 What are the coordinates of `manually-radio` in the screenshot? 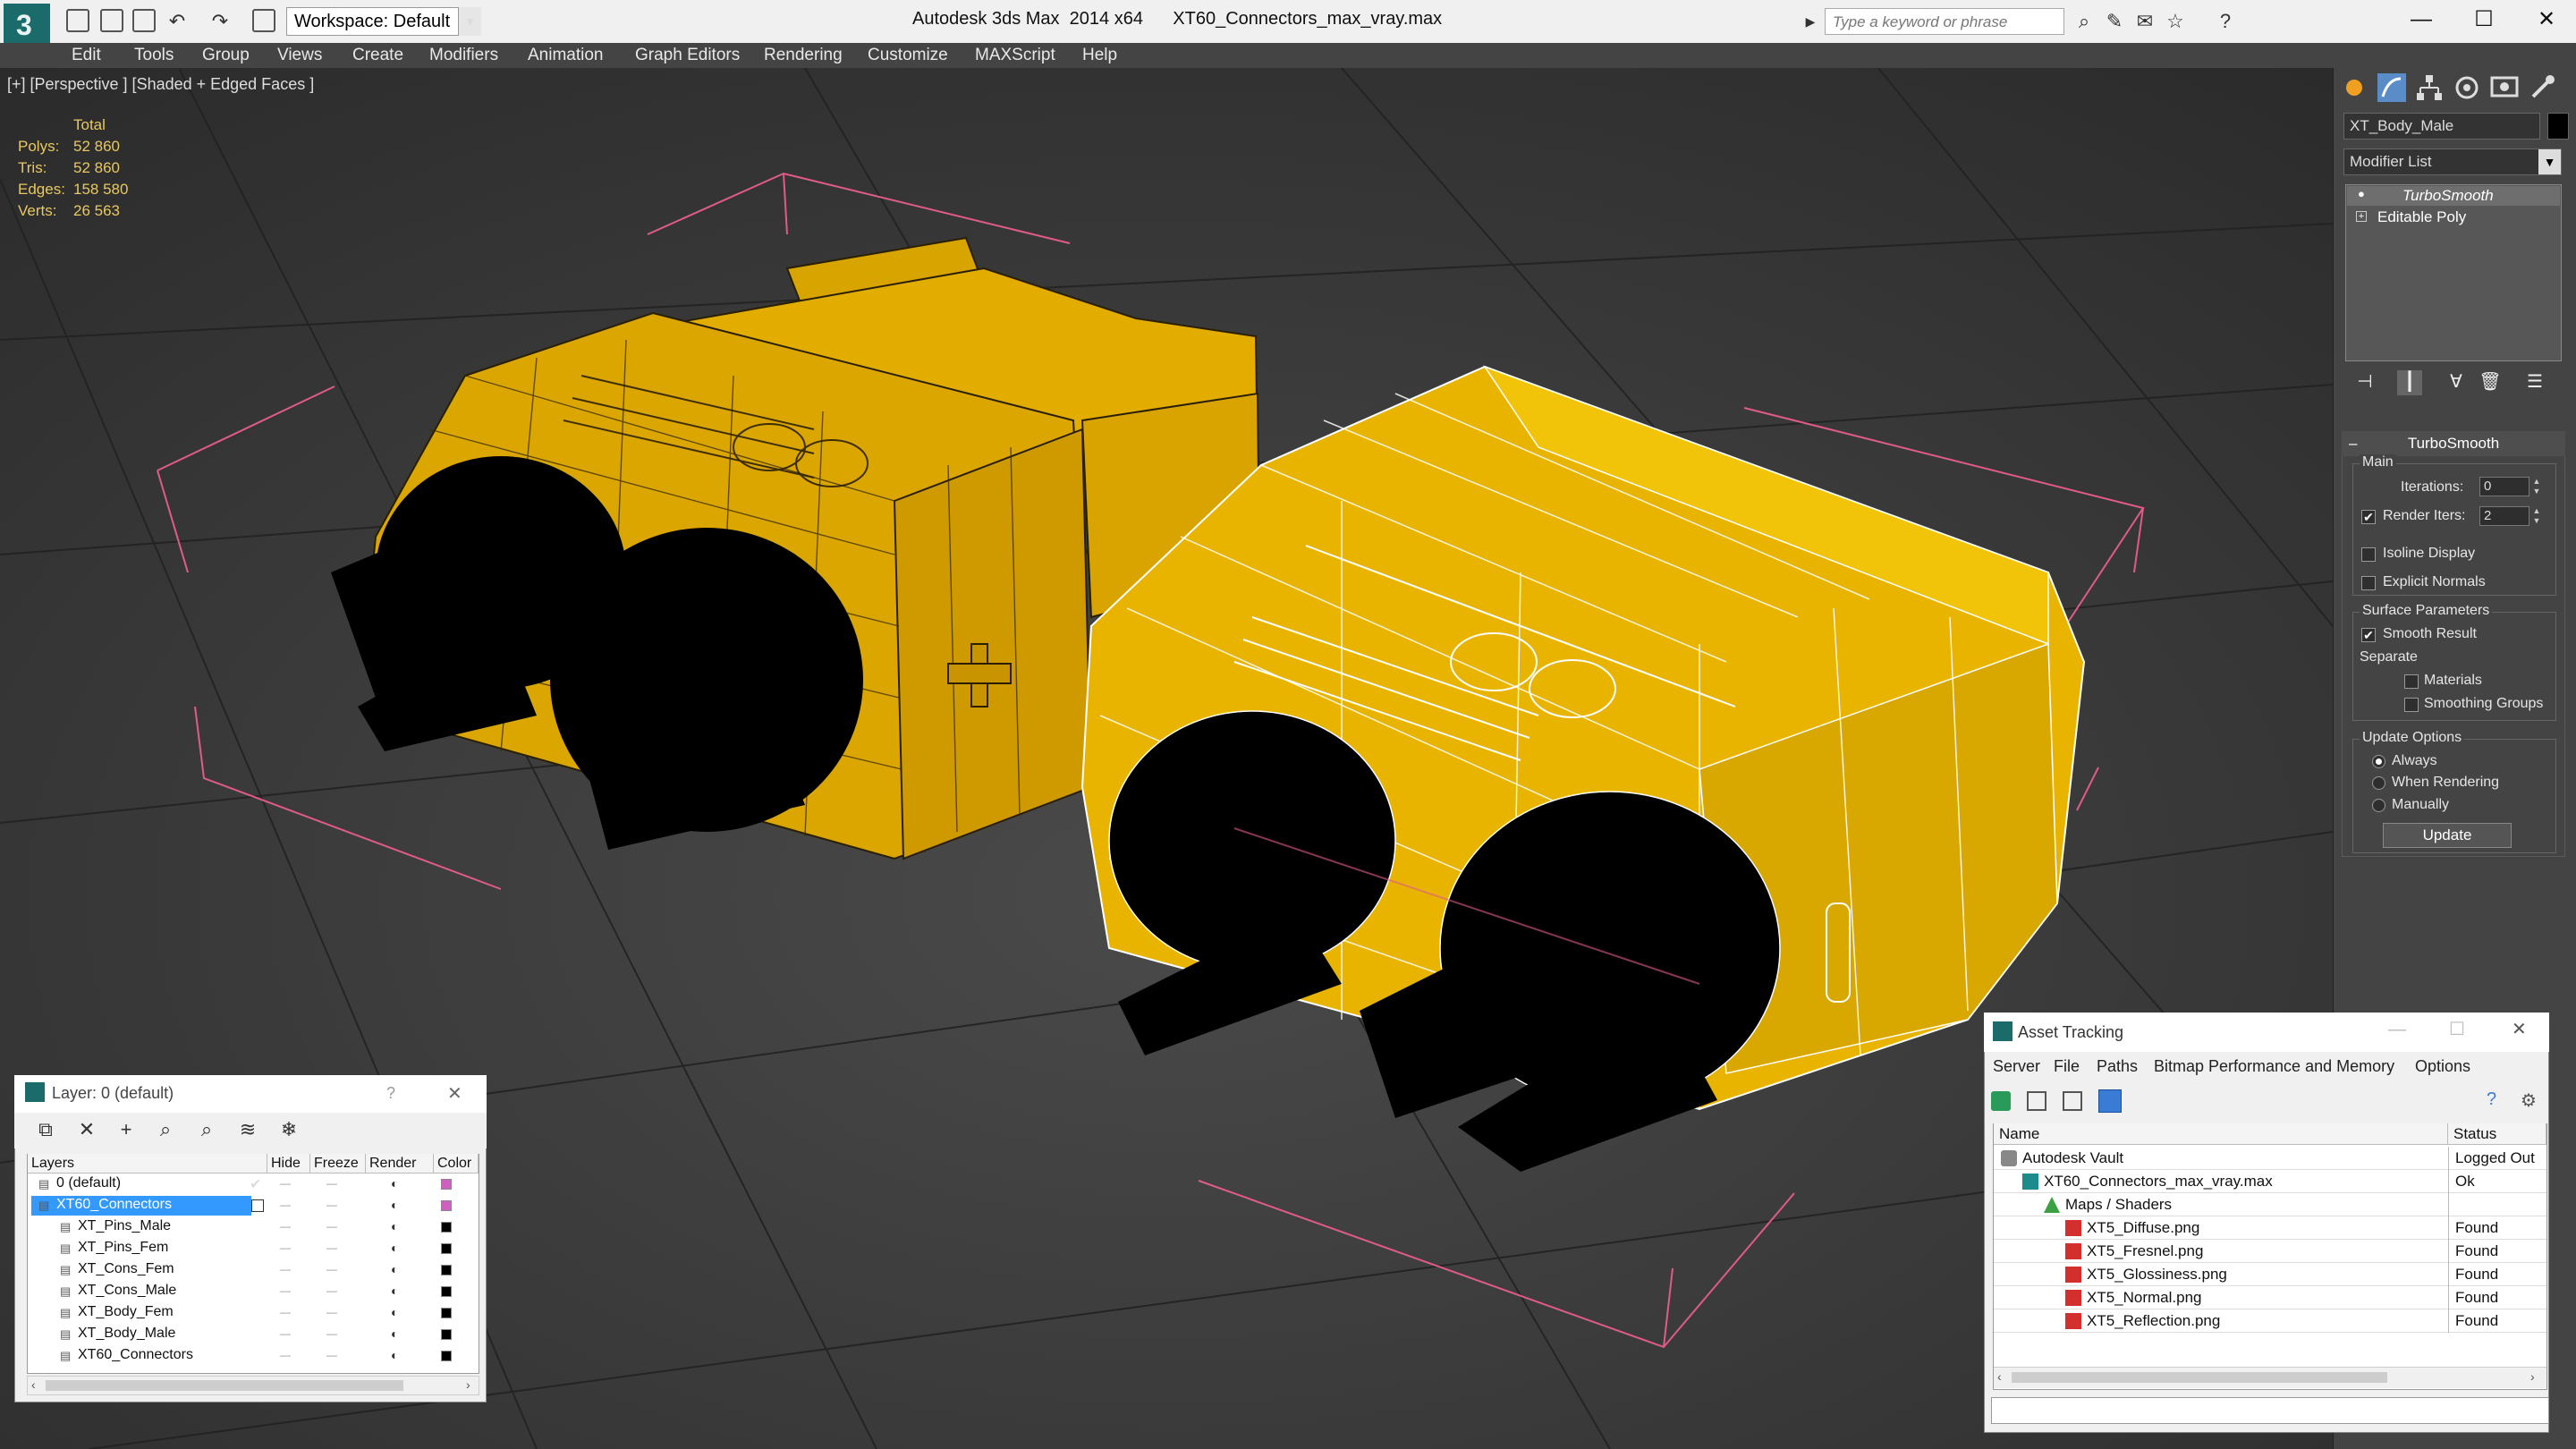 It's located at (2378, 805).